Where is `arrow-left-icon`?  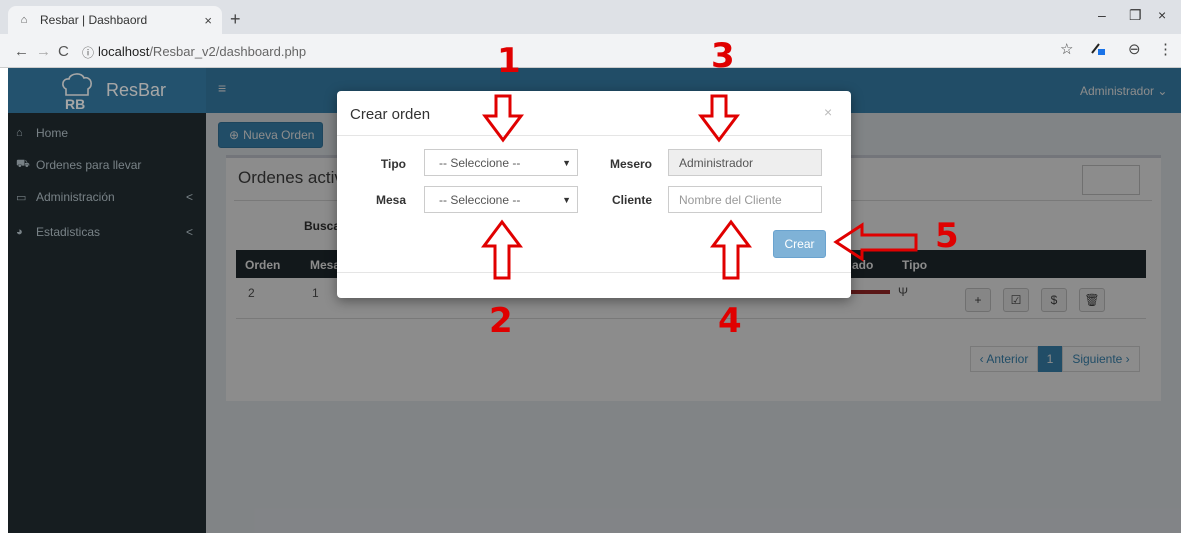
arrow-left-icon is located at coordinates (875, 242).